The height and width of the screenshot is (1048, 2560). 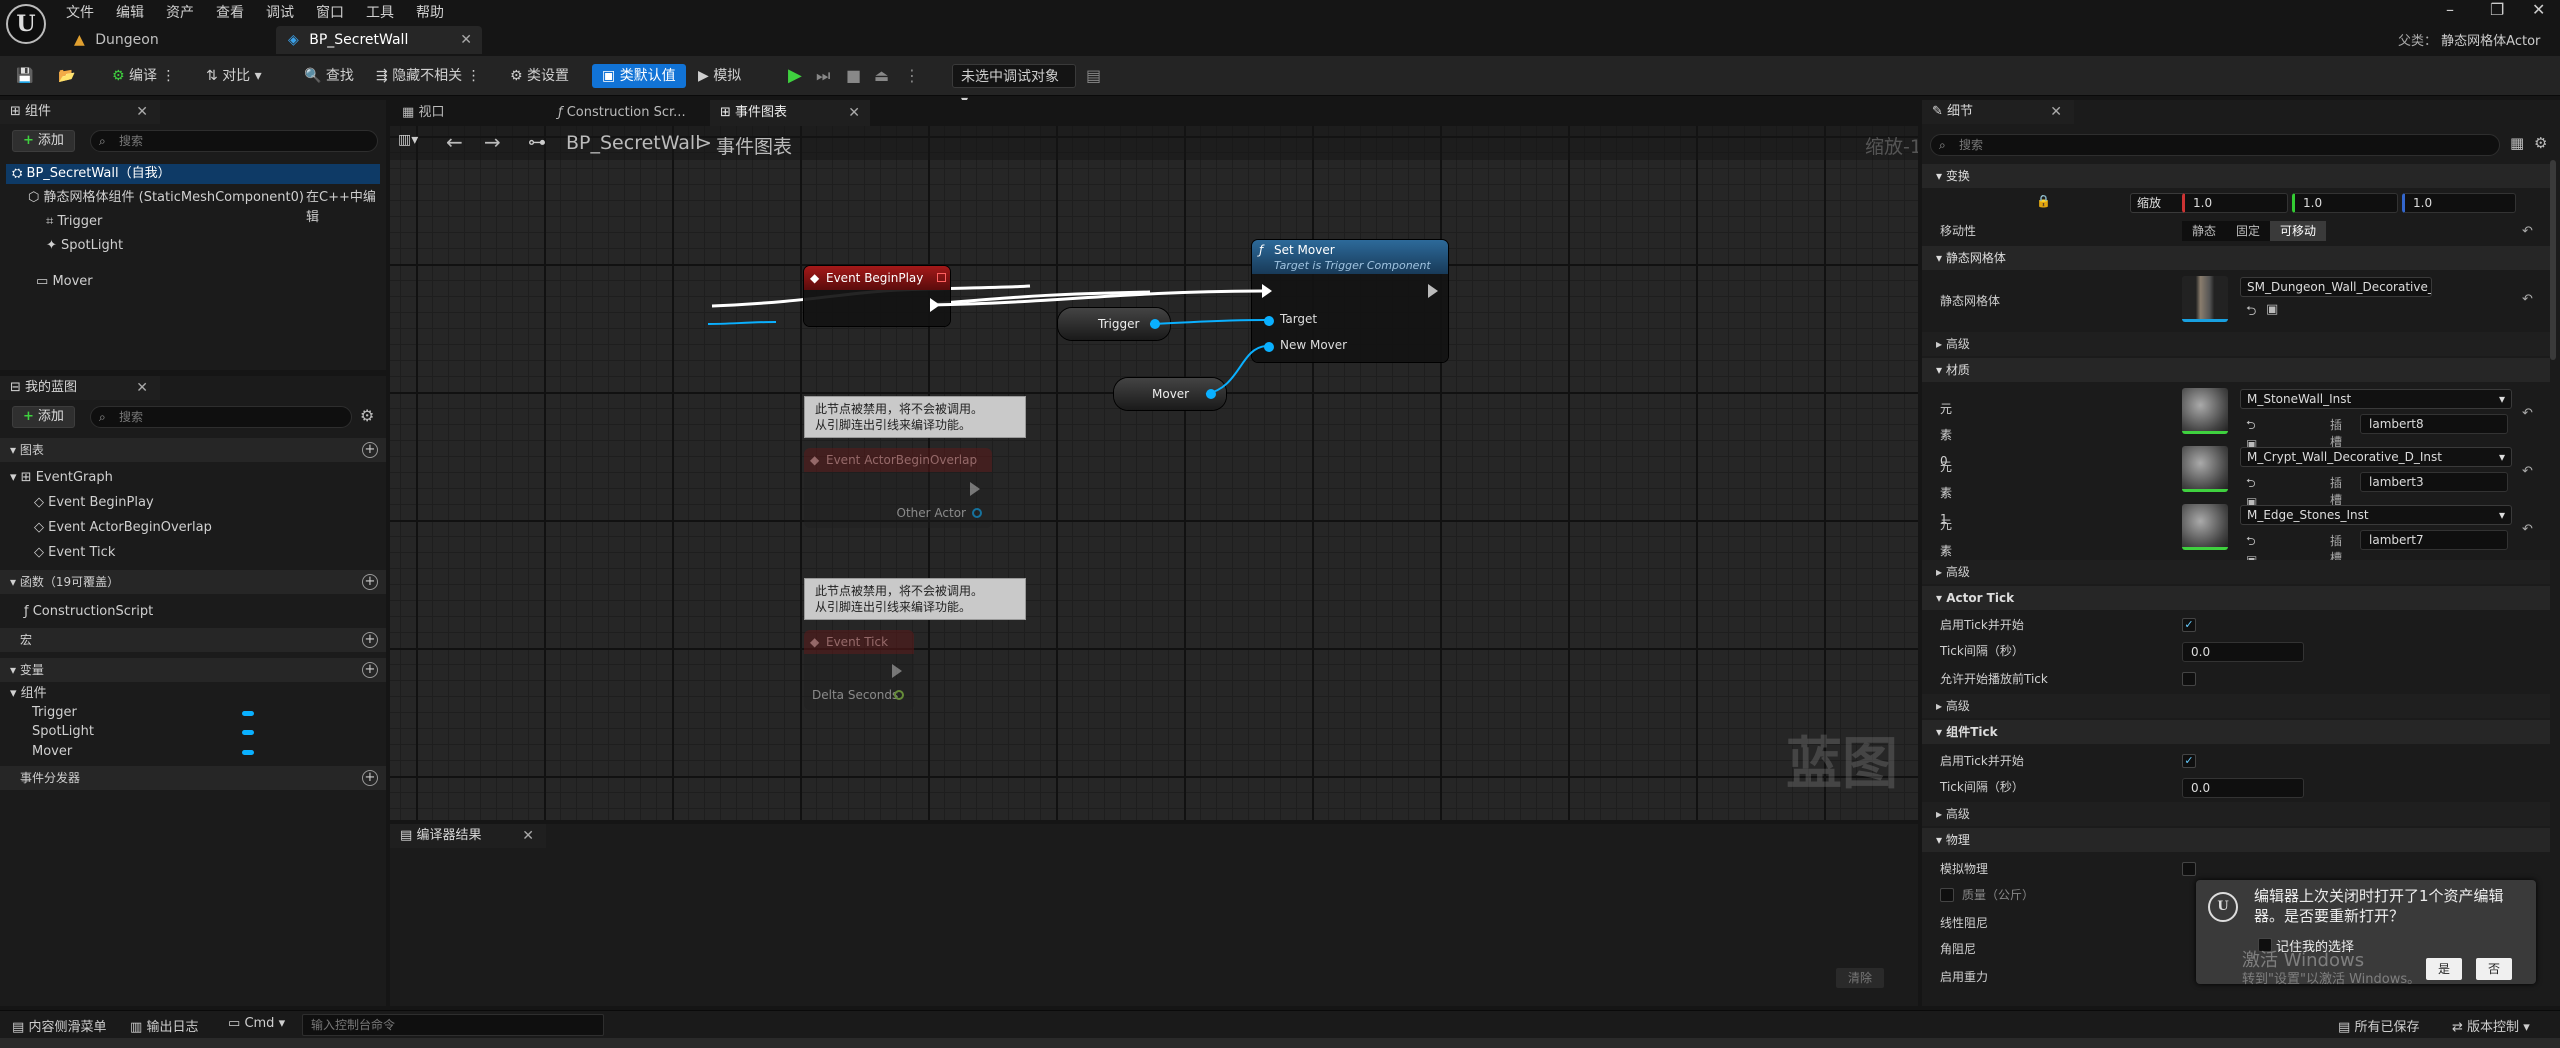 What do you see at coordinates (639, 76) in the screenshot?
I see `class-defaults-button: ▣ 类默认值` at bounding box center [639, 76].